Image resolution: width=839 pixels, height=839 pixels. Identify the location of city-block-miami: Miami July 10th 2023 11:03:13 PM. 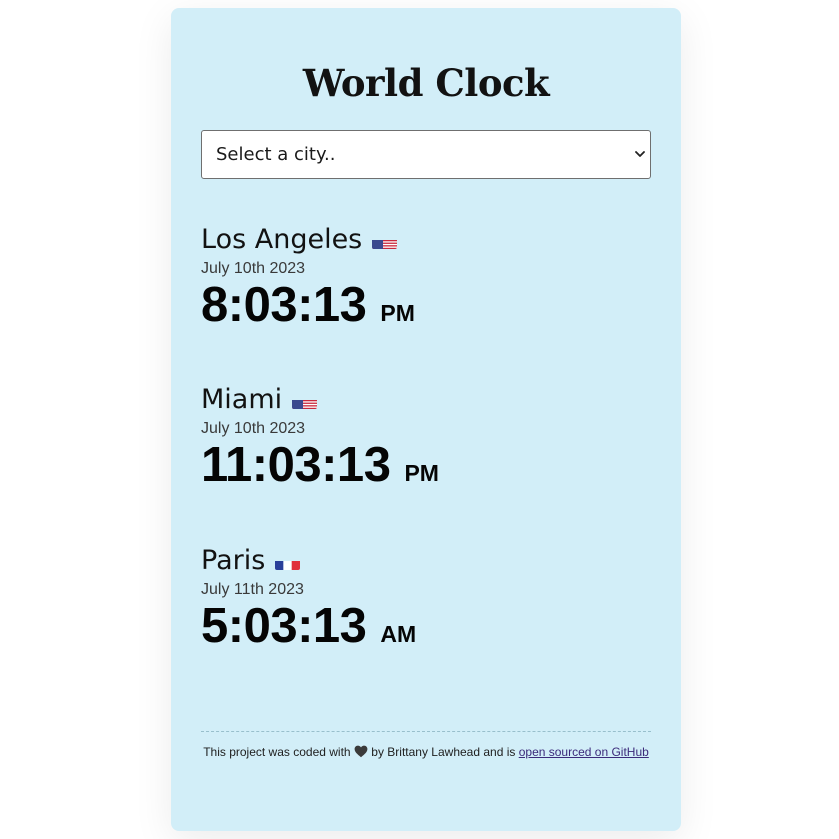
(320, 437).